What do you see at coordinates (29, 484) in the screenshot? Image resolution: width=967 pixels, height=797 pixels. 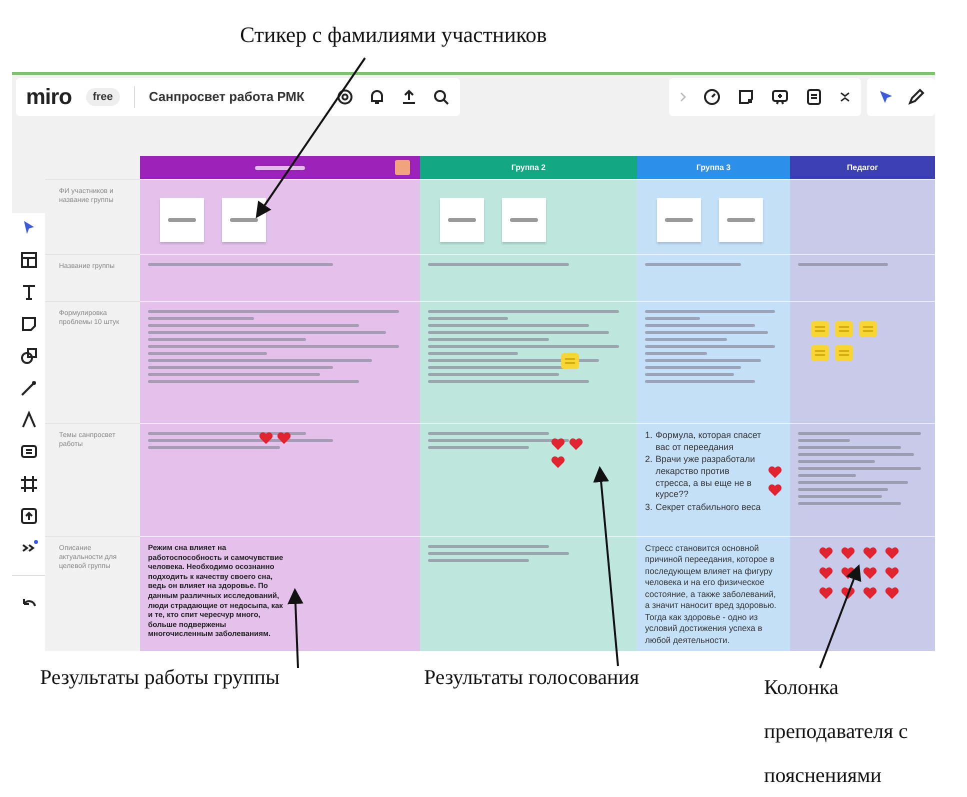 I see `frame-icon` at bounding box center [29, 484].